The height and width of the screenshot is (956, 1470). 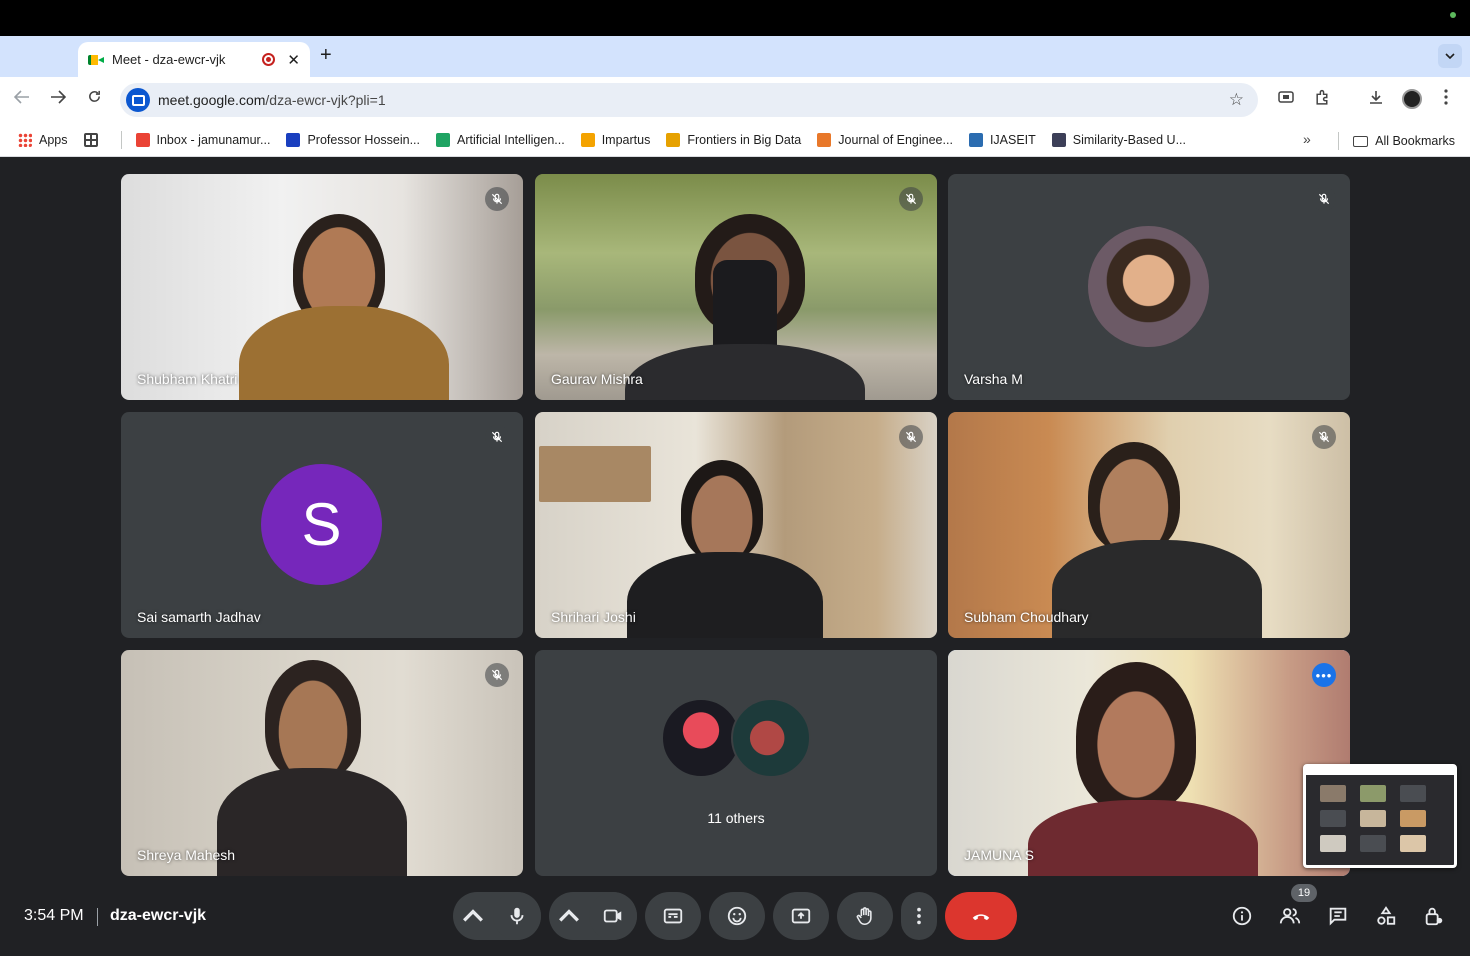 What do you see at coordinates (1380, 820) in the screenshot?
I see `self-preview-grid` at bounding box center [1380, 820].